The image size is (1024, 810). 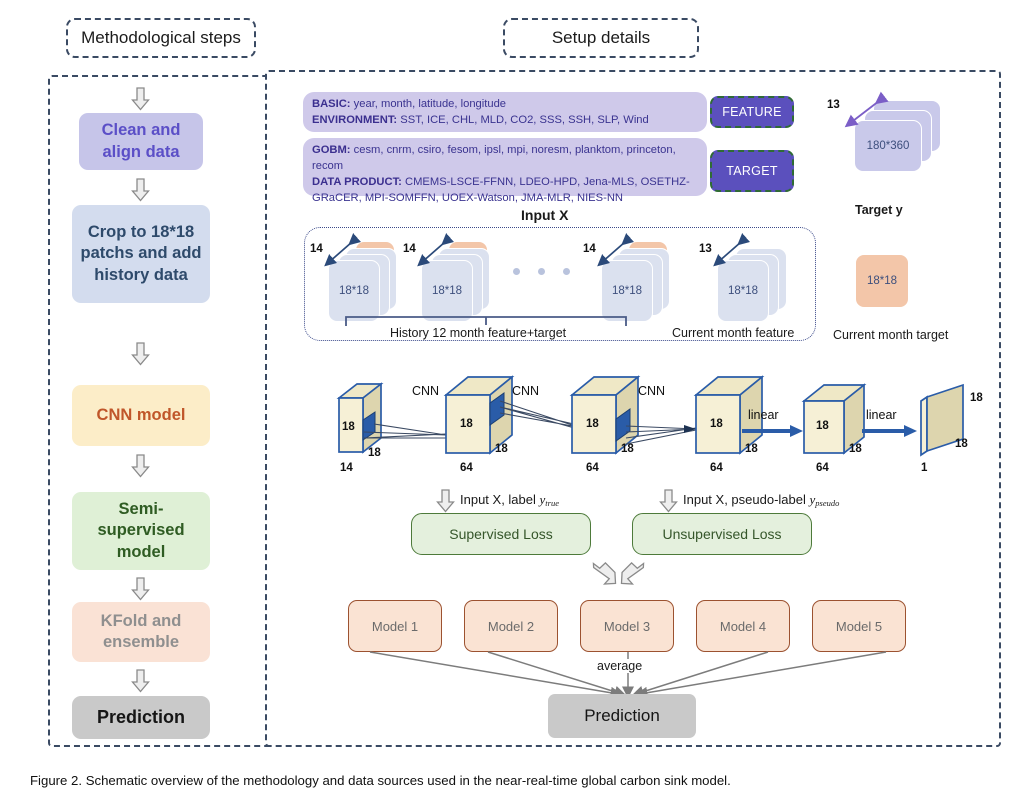 I want to click on step-label: Prediction, so click(x=140, y=716).